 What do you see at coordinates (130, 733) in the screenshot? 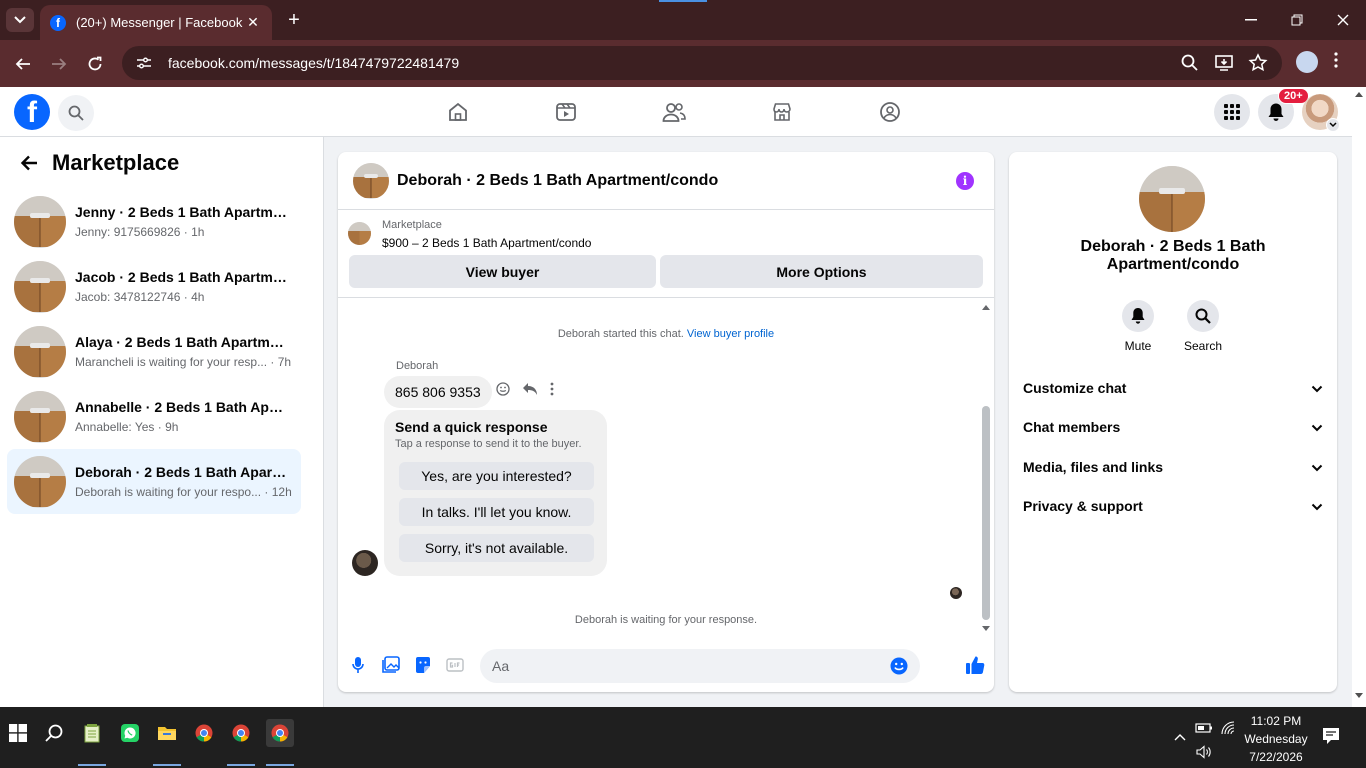
I see `whatsapp-app-icon` at bounding box center [130, 733].